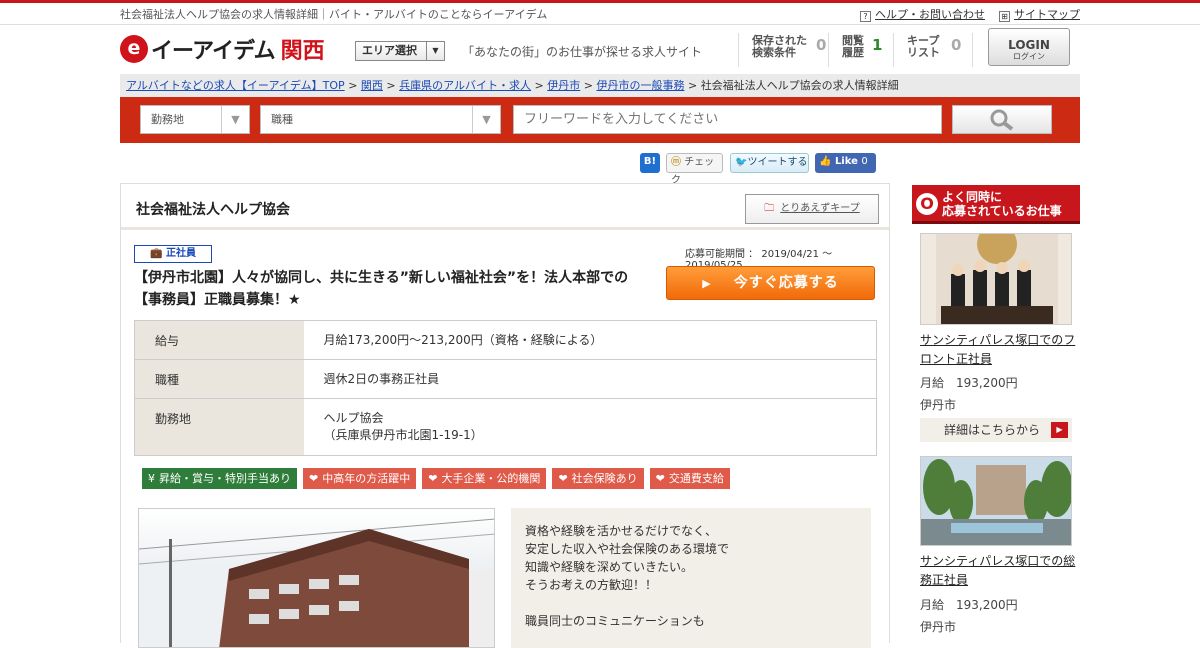  Describe the element at coordinates (769, 208) in the screenshot. I see `folder-icon: 🗀` at that location.